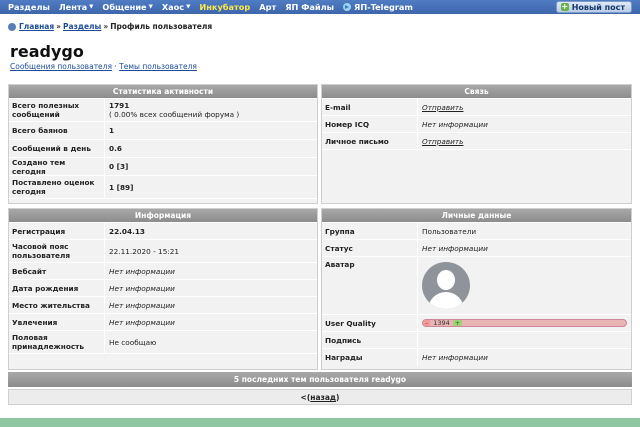 This screenshot has width=640, height=427. What do you see at coordinates (119, 105) in the screenshot?
I see `stats-value: 1791` at bounding box center [119, 105].